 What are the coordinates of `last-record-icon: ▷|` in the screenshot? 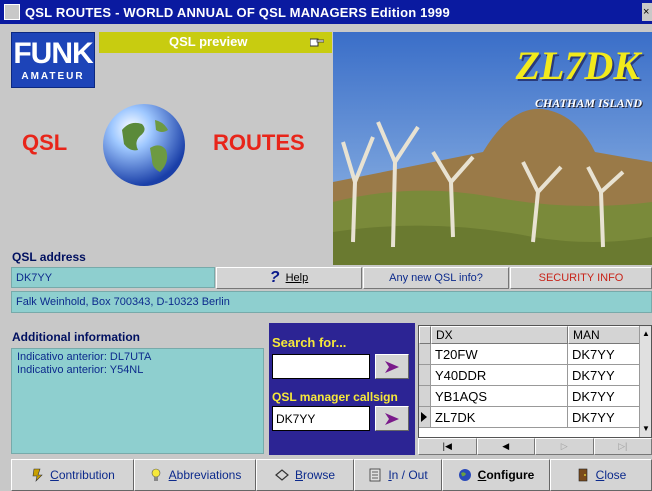 It's located at (623, 446).